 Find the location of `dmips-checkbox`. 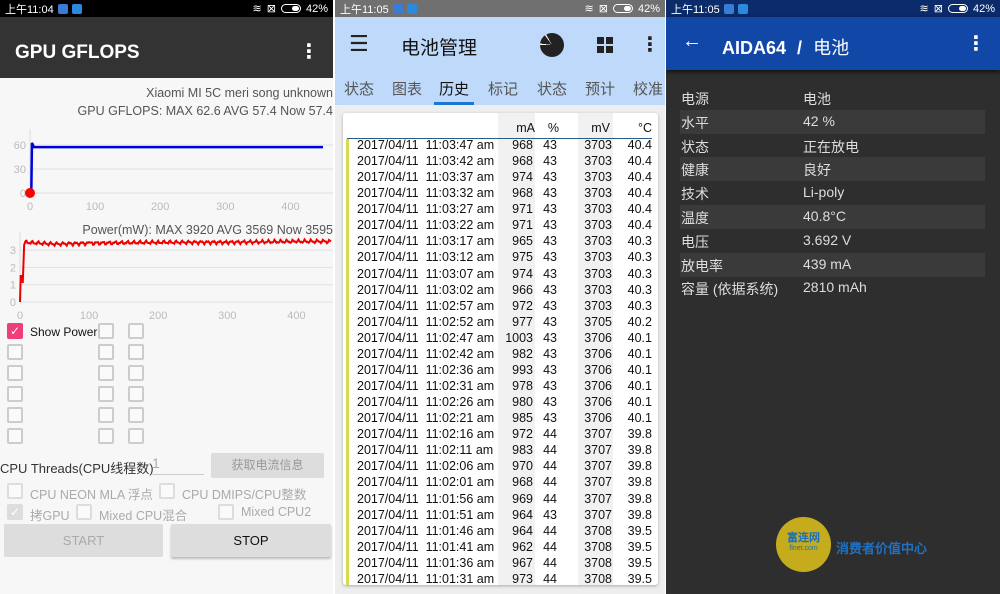

dmips-checkbox is located at coordinates (167, 491).